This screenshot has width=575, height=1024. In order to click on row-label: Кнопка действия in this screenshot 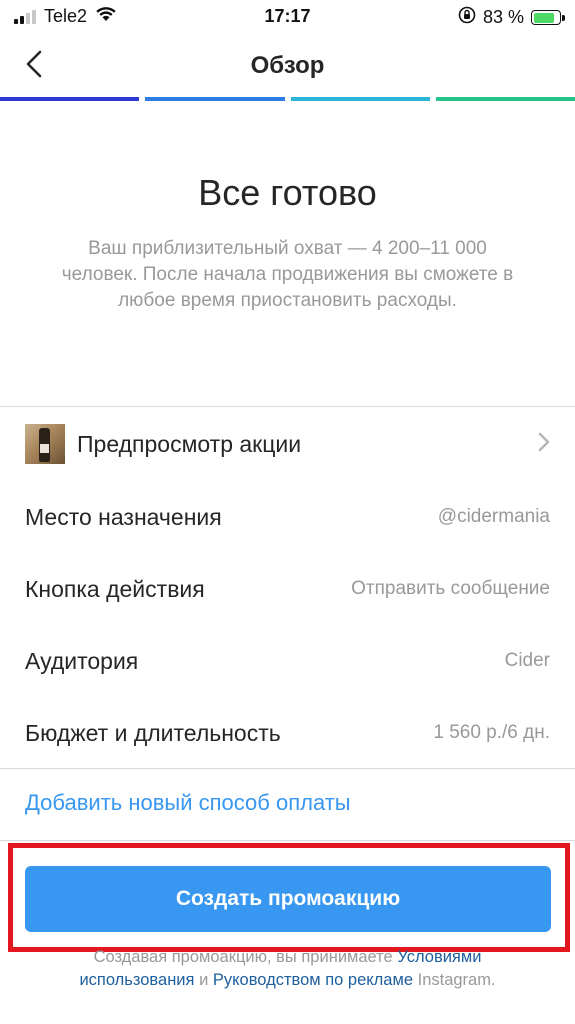, I will do `click(115, 588)`.